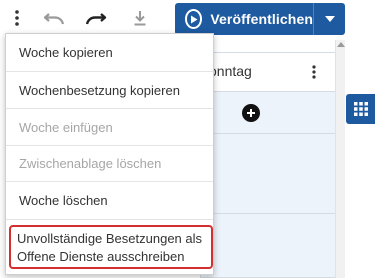 Image resolution: width=375 pixels, height=278 pixels. I want to click on publish-dropdown-button, so click(329, 19).